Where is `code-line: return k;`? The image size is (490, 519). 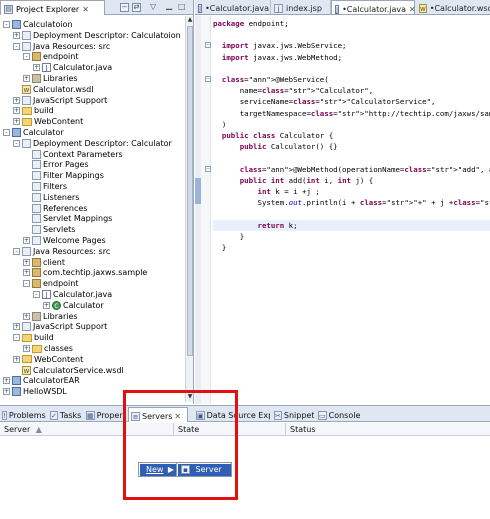
code-line: return k; is located at coordinates (351, 225).